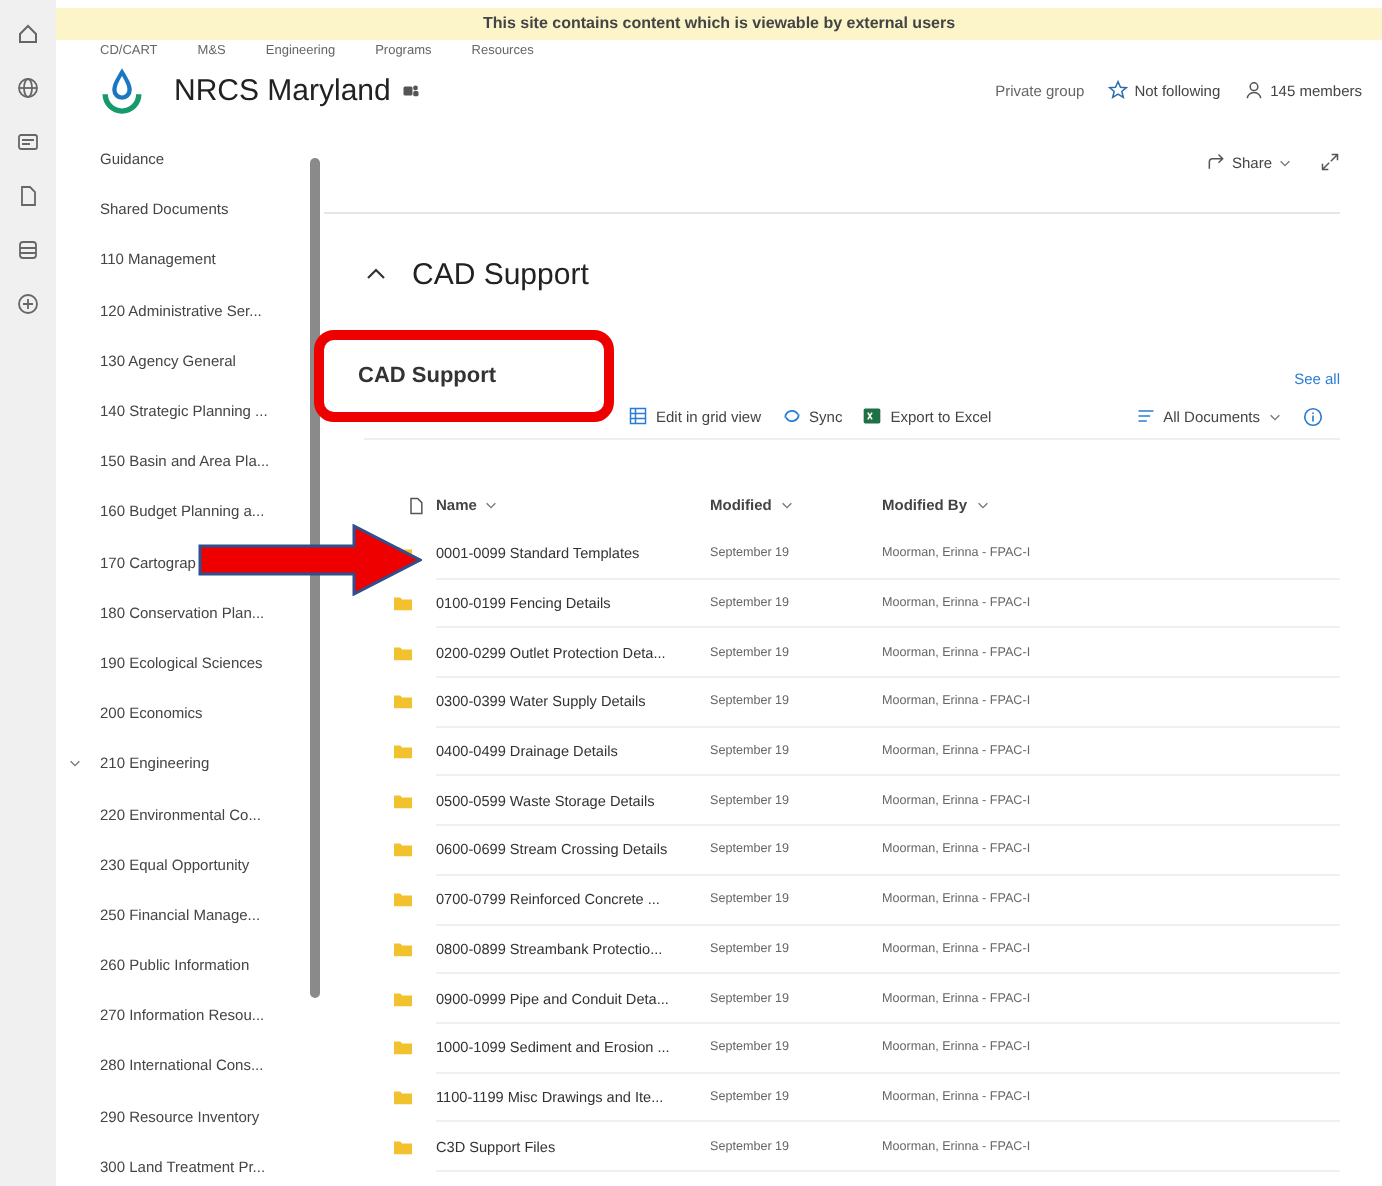 Image resolution: width=1382 pixels, height=1186 pixels. What do you see at coordinates (719, 24) in the screenshot?
I see `external-users-banner: This site contains content which is viewable by external users` at bounding box center [719, 24].